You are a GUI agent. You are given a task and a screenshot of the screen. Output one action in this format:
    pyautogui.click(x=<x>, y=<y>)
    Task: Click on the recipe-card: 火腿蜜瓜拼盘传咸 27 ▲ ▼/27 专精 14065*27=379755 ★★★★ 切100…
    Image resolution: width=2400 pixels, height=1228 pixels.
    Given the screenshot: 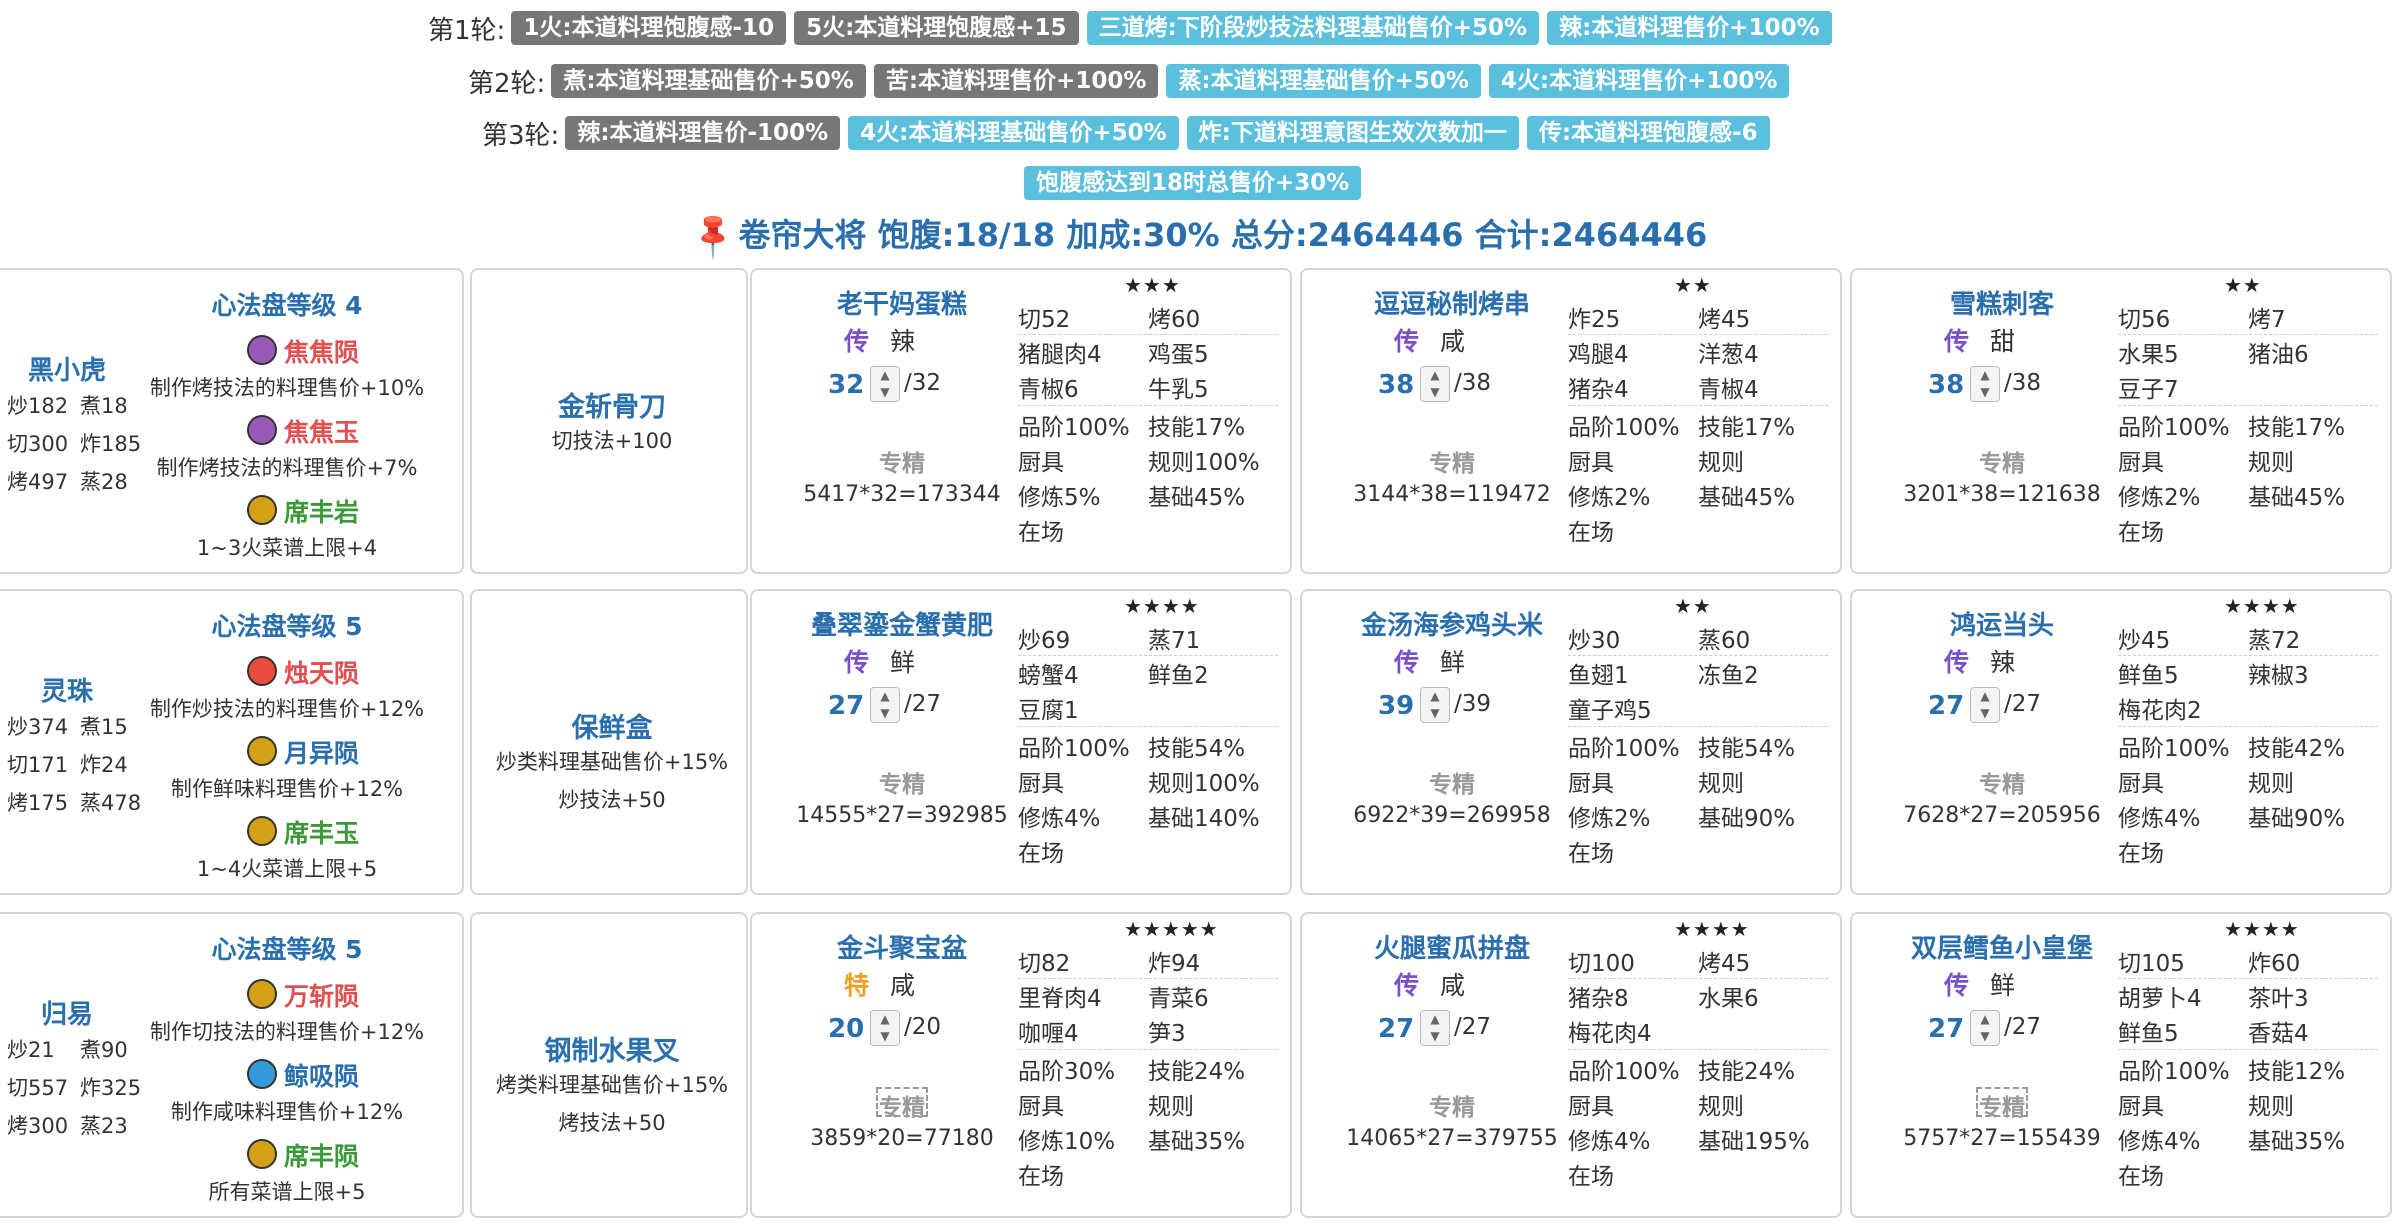 What is the action you would take?
    pyautogui.click(x=1571, y=1065)
    